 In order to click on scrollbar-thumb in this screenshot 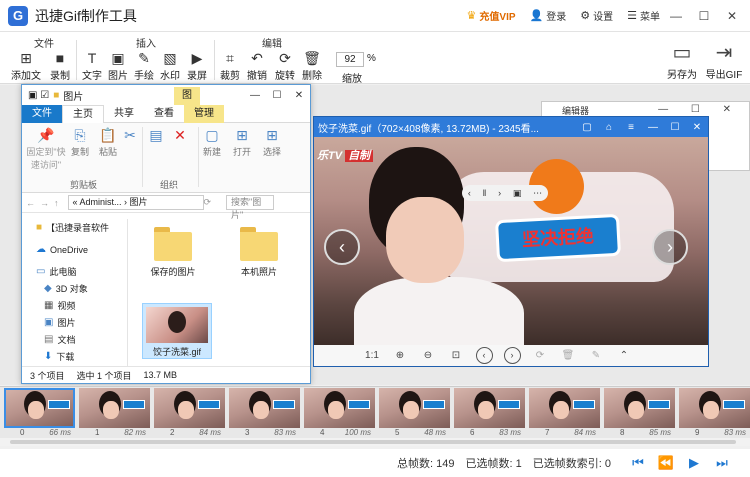, I will do `click(373, 442)`.